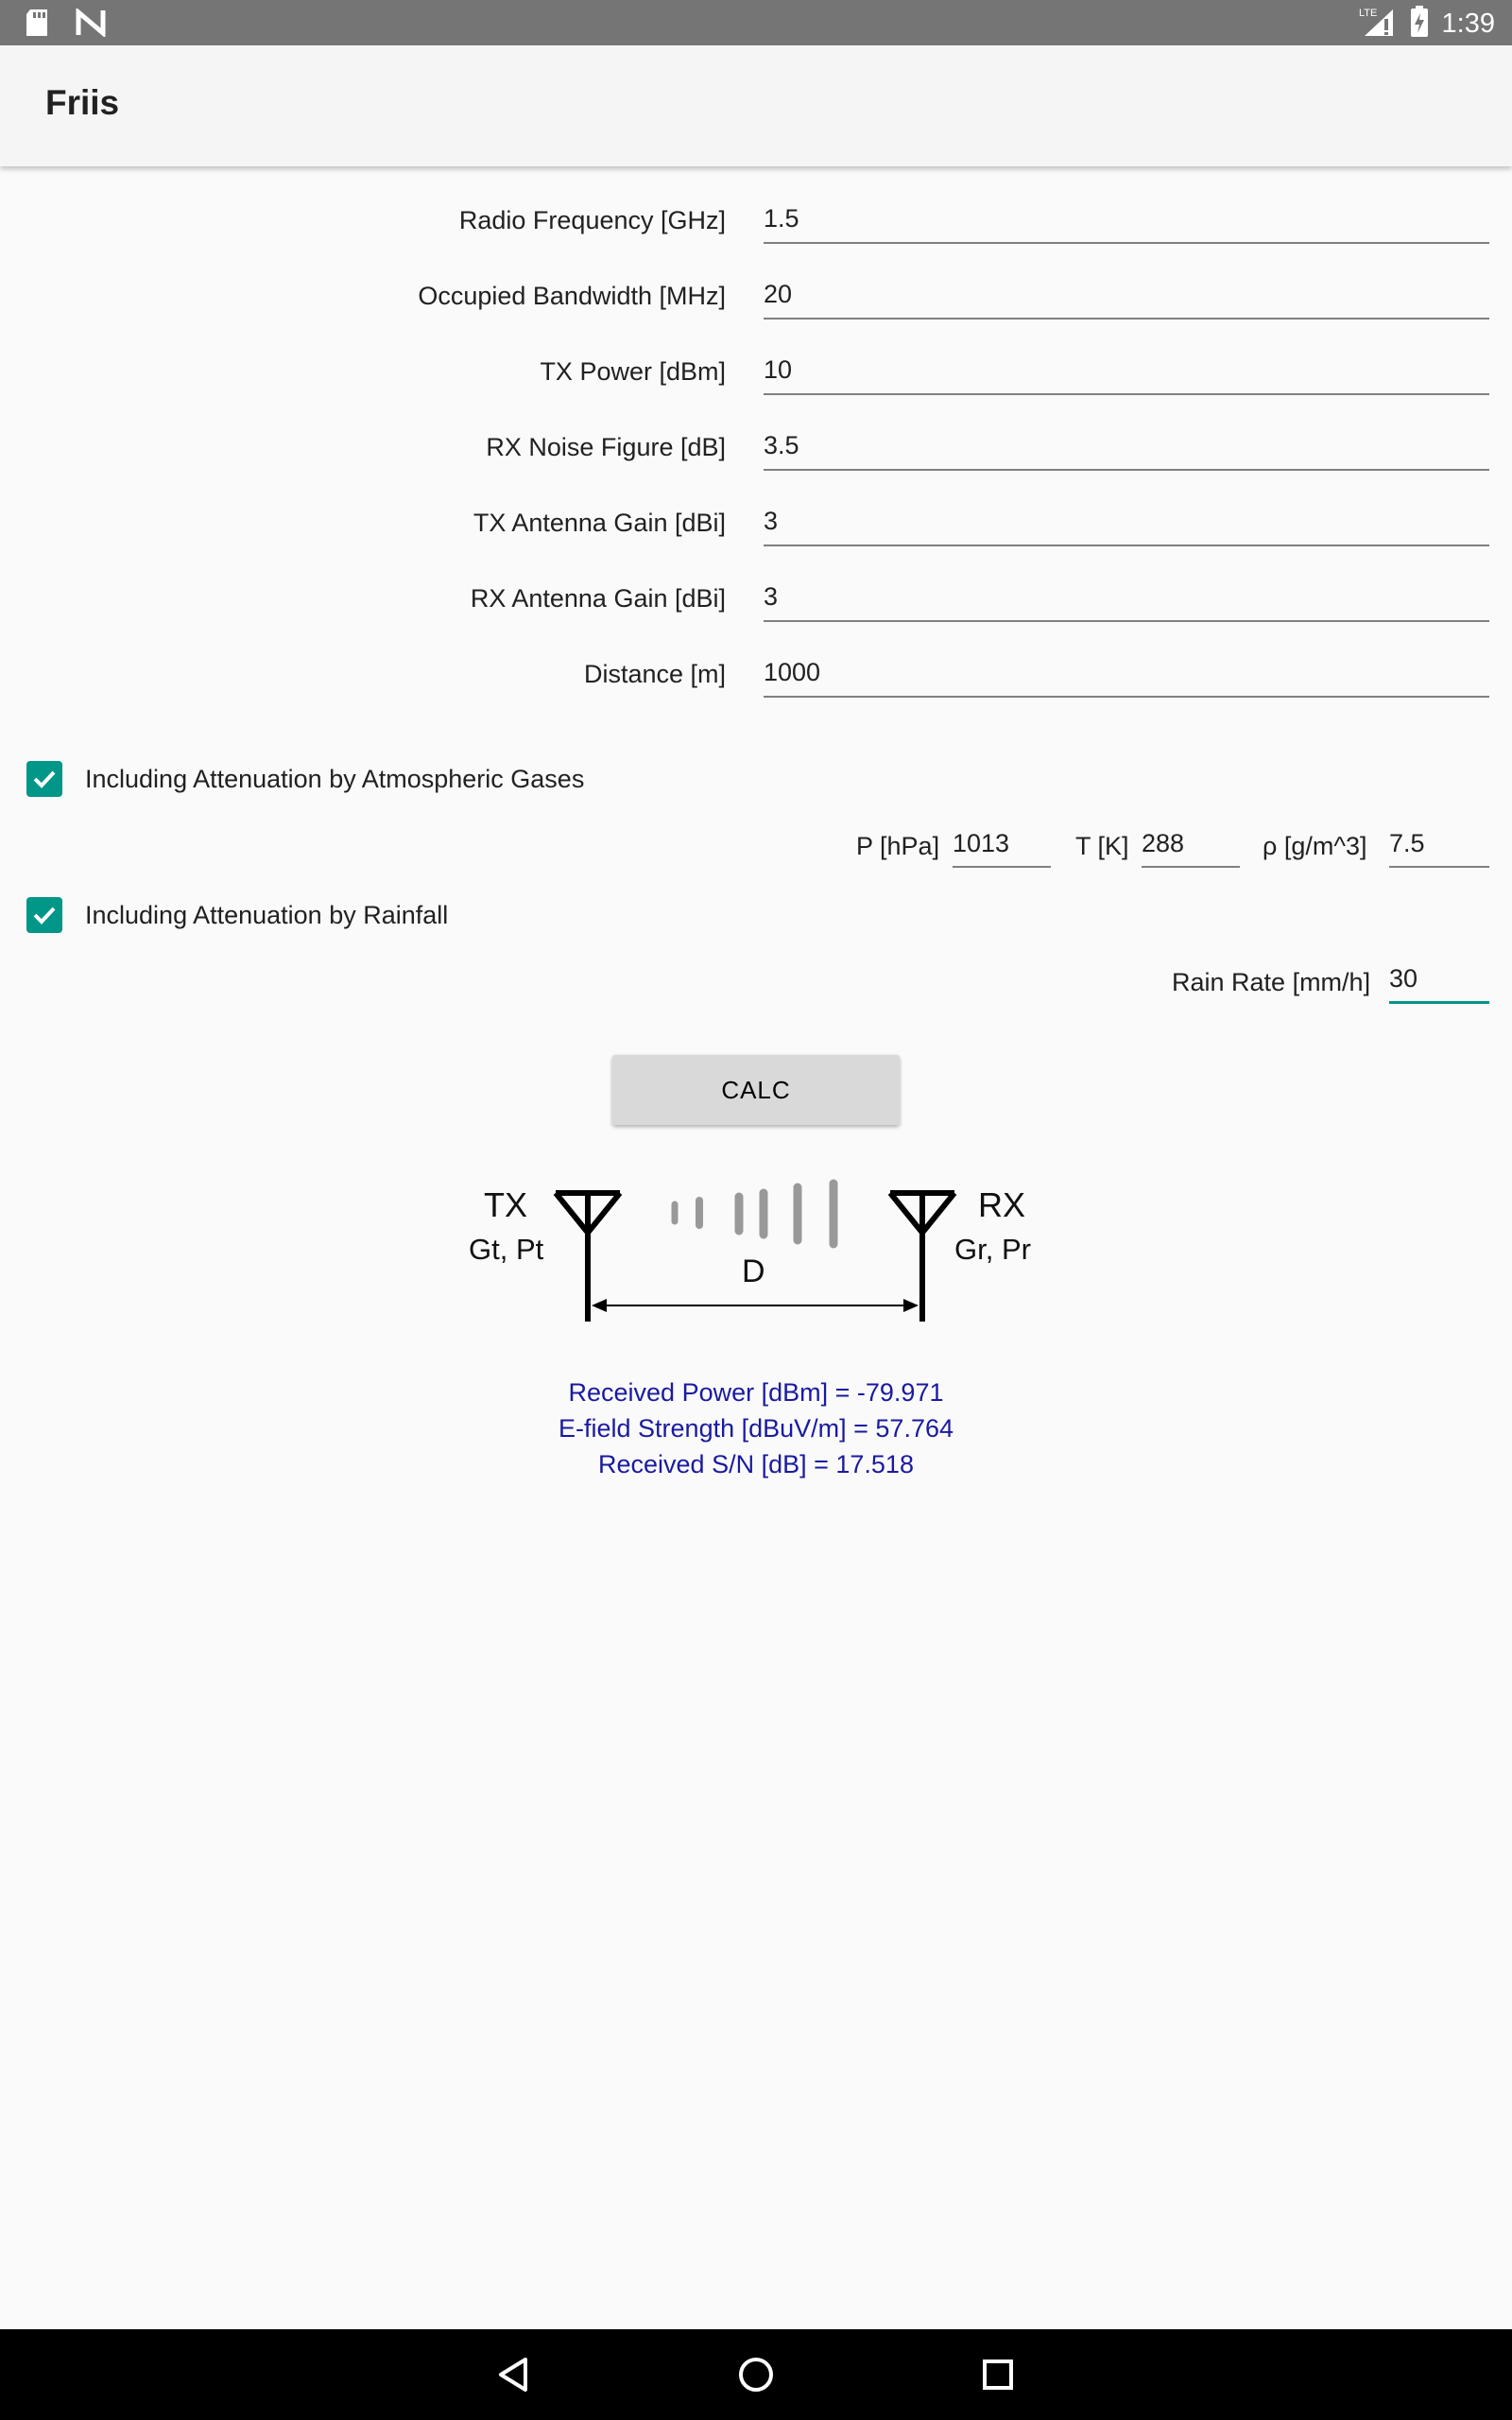 This screenshot has width=1512, height=2420. What do you see at coordinates (756, 1090) in the screenshot?
I see `calc-button: CALC` at bounding box center [756, 1090].